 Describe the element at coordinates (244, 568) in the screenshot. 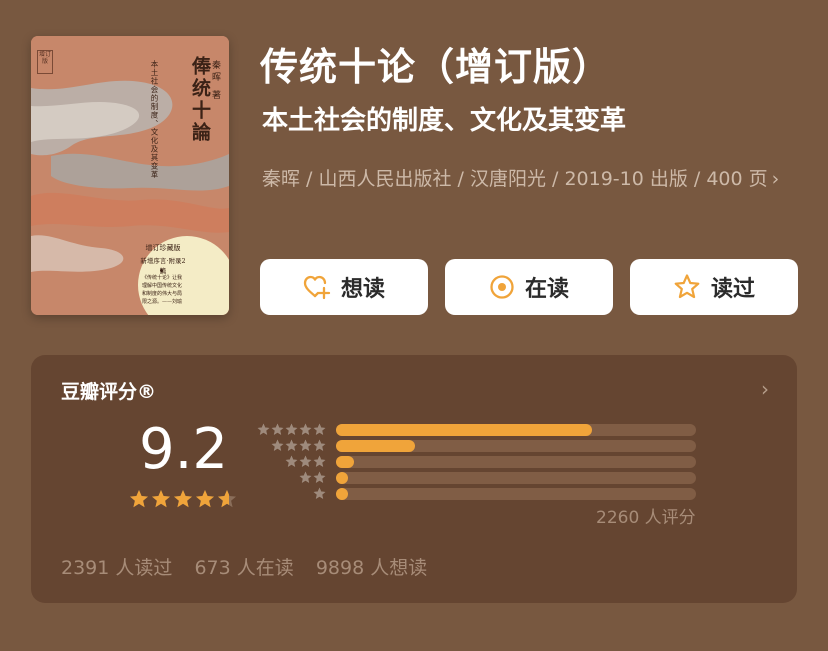

I see `reading-count: 673 人在读` at that location.